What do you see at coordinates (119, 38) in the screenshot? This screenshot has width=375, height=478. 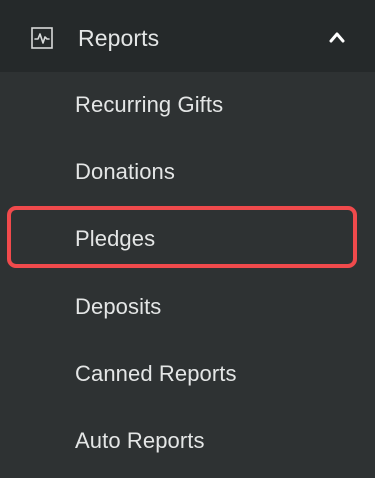 I see `reports-header-label: Reports` at bounding box center [119, 38].